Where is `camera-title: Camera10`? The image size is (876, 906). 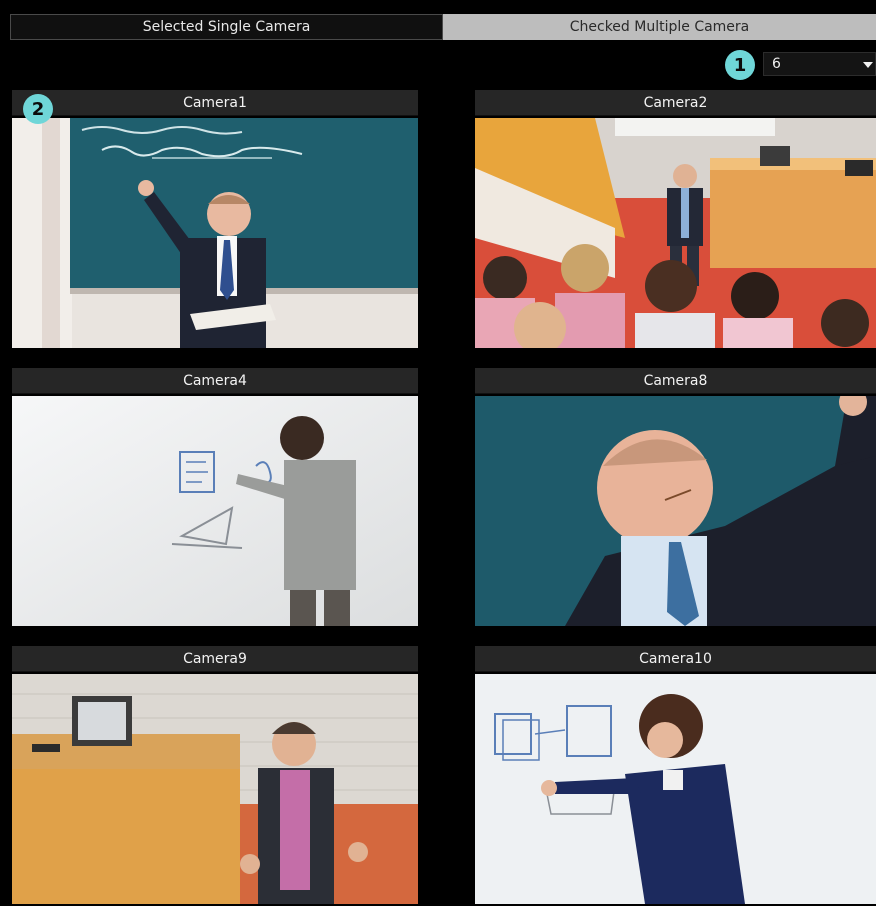
camera-title: Camera10 is located at coordinates (675, 659).